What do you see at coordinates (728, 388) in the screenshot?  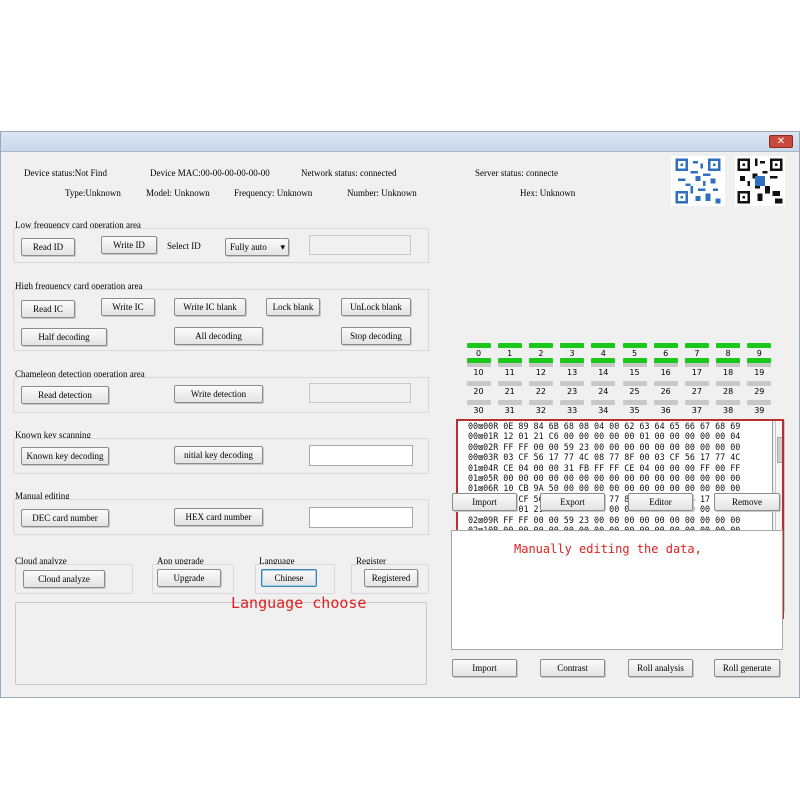 I see `sector-indicator: 28` at bounding box center [728, 388].